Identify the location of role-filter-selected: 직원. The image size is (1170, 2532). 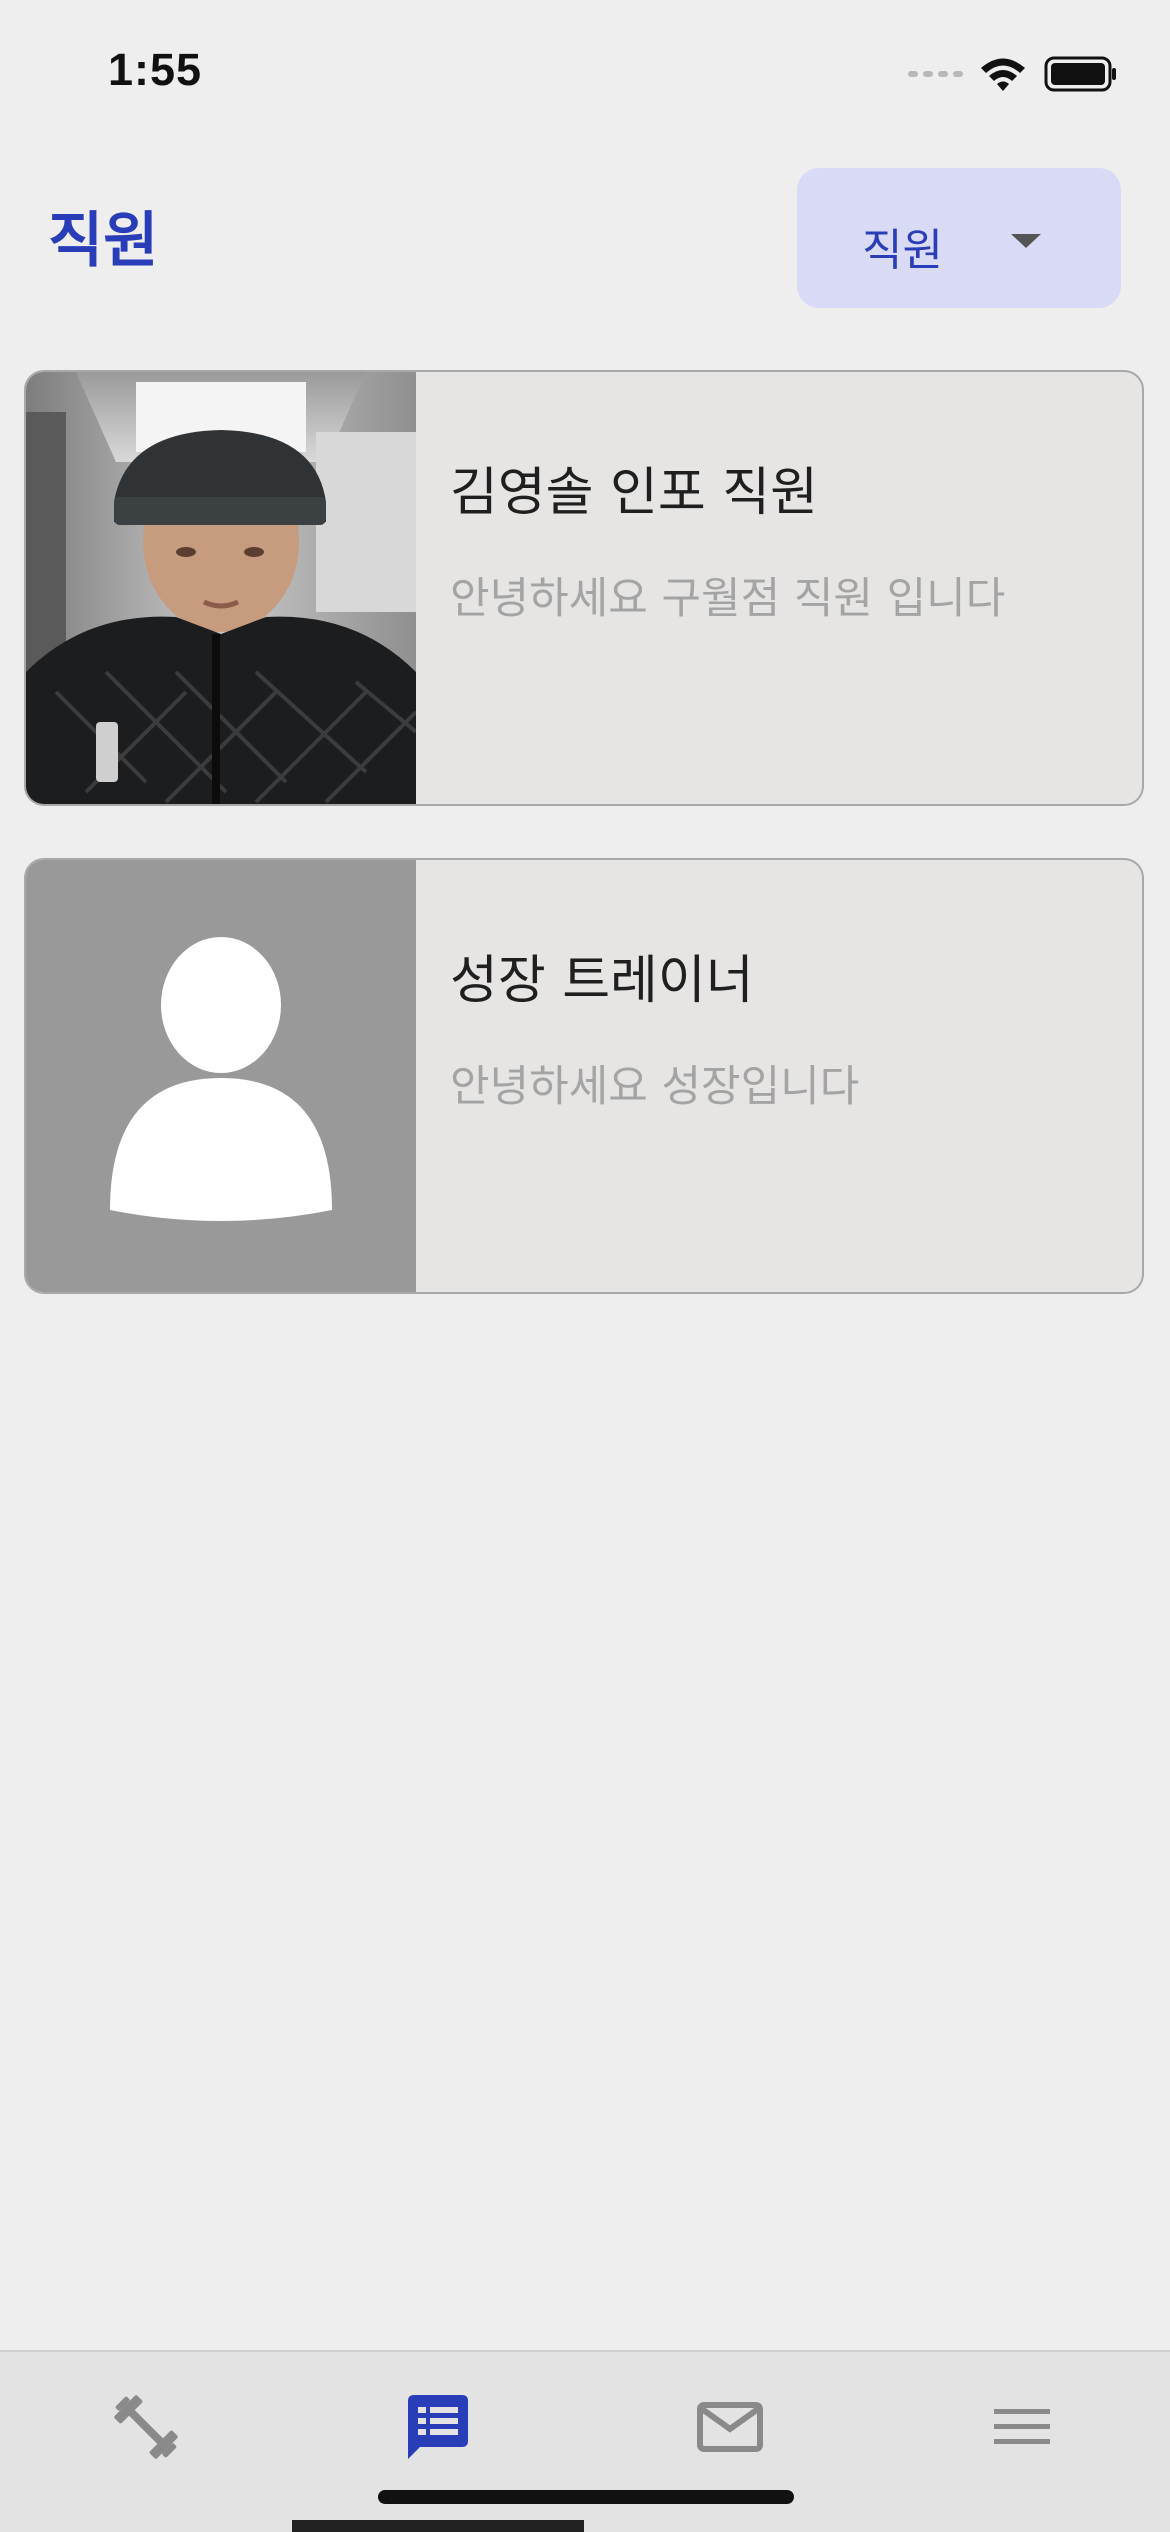
(902, 250).